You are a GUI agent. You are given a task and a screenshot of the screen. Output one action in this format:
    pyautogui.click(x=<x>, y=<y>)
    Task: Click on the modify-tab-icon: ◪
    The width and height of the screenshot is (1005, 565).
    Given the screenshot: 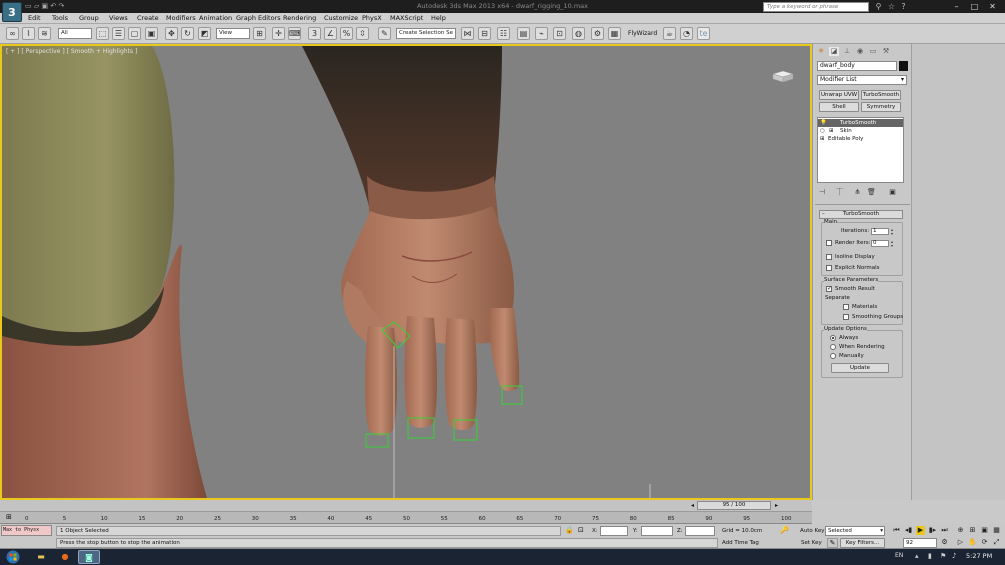 What is the action you would take?
    pyautogui.click(x=834, y=51)
    